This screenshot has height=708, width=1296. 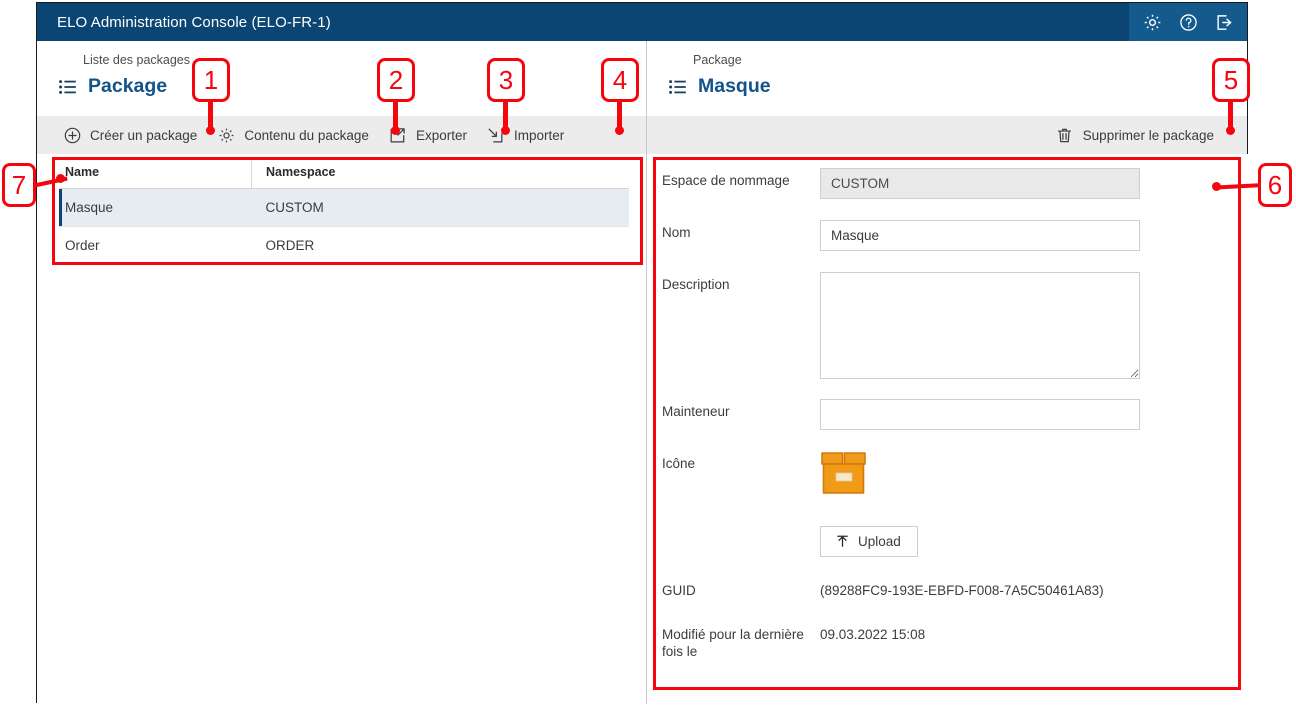 I want to click on field-row-description: Description, so click(x=901, y=328).